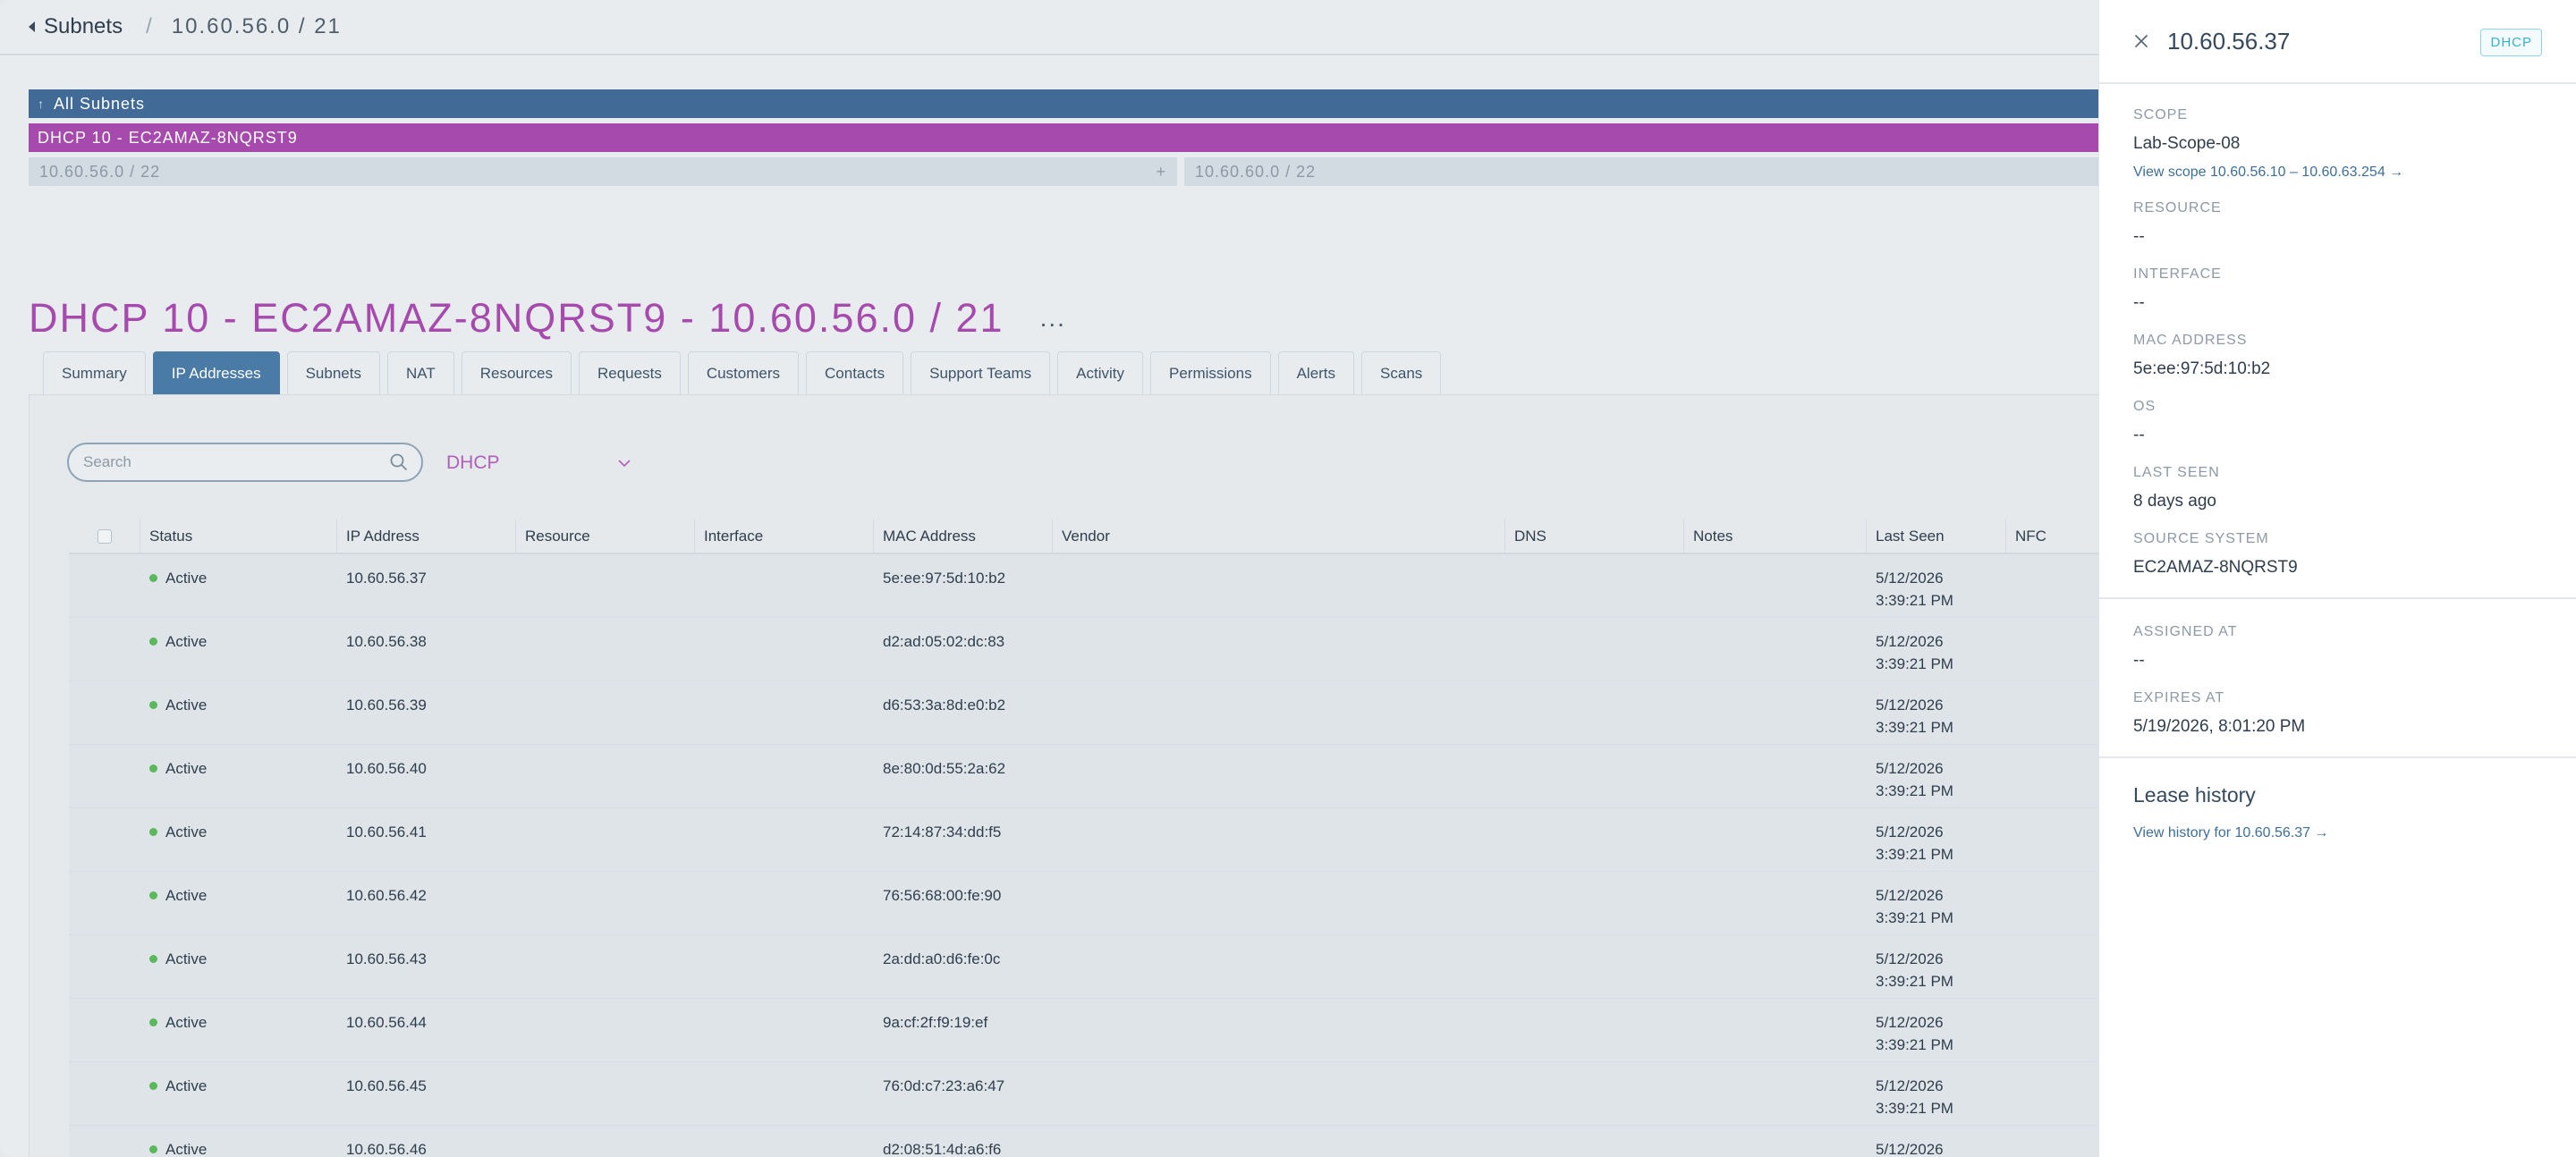  I want to click on select-all-checkbox, so click(104, 536).